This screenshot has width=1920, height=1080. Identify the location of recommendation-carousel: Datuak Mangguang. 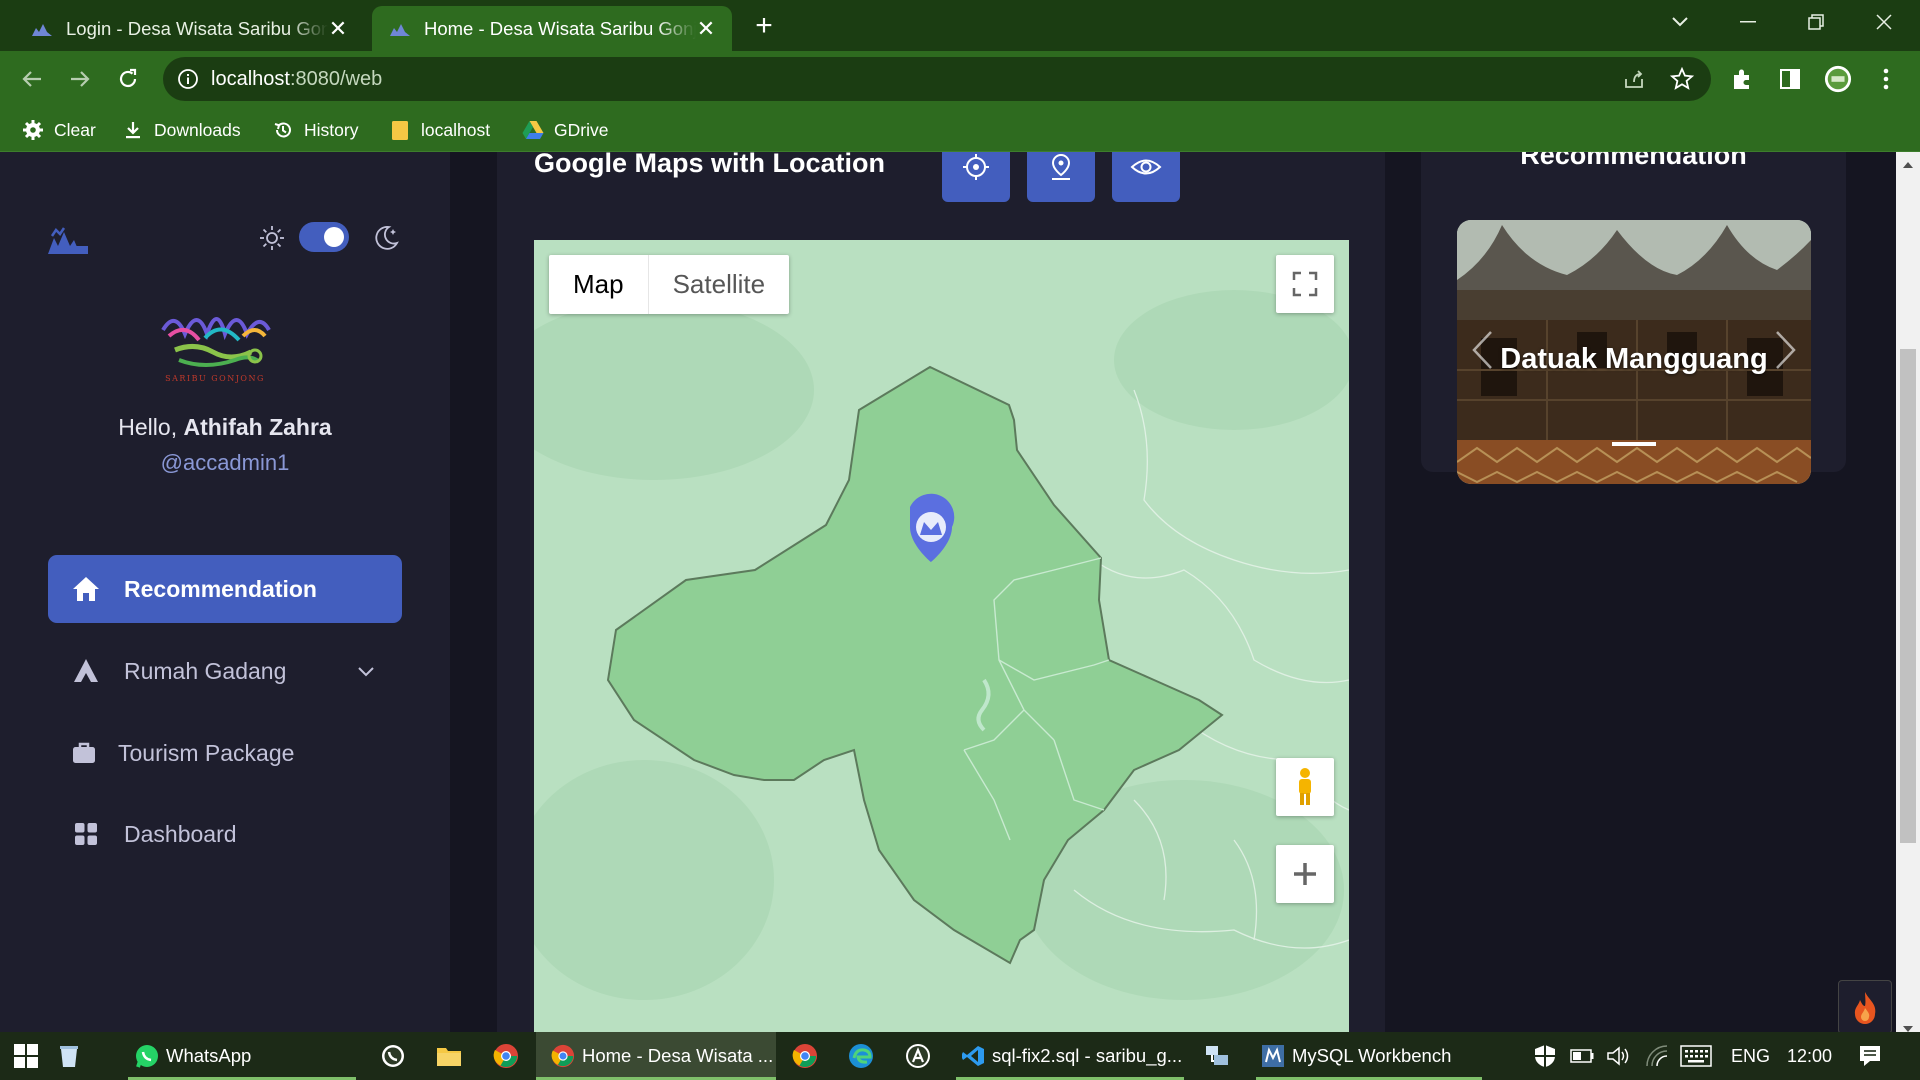
(1634, 352).